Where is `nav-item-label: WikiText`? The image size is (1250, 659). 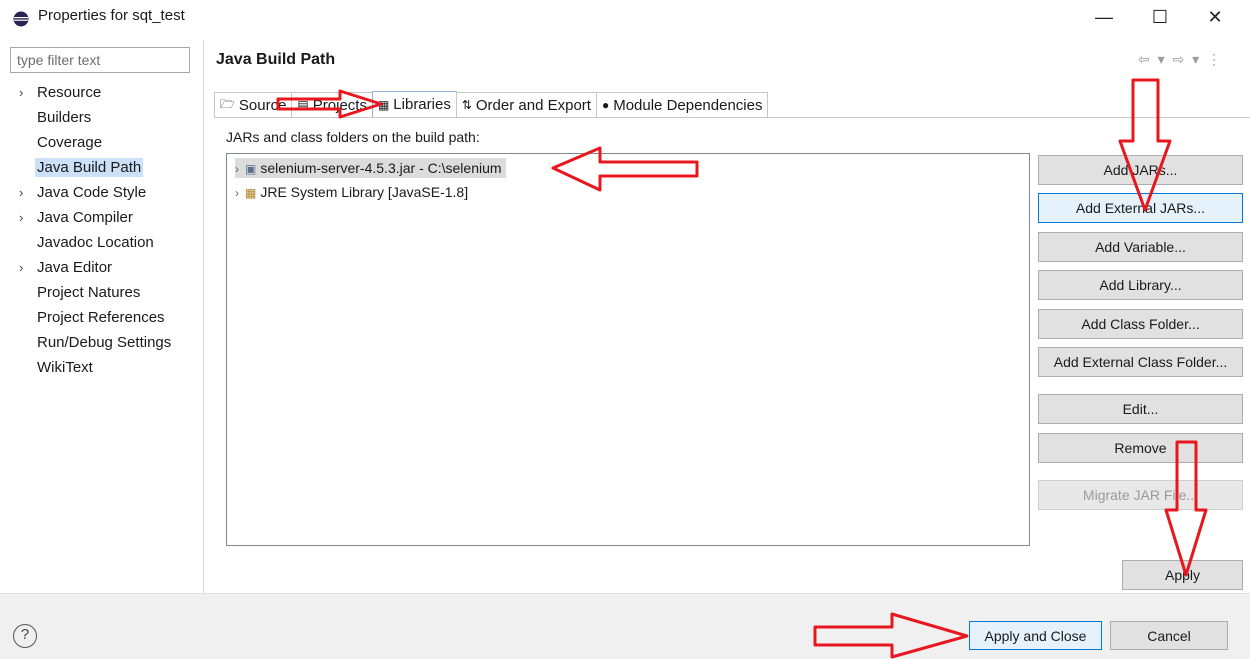
nav-item-label: WikiText is located at coordinates (65, 367).